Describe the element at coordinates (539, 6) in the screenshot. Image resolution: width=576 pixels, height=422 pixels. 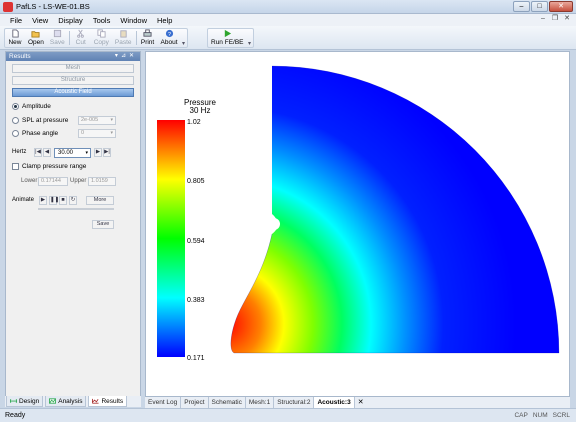
I see `maximize-icon: □` at that location.